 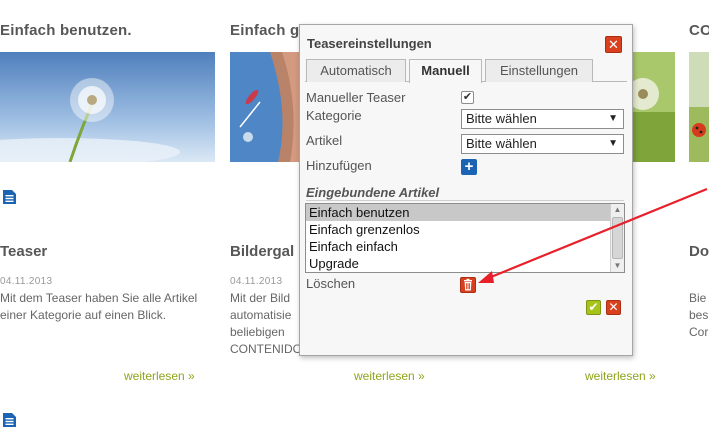 What do you see at coordinates (458, 246) in the screenshot?
I see `list-item: Einfach einfach` at bounding box center [458, 246].